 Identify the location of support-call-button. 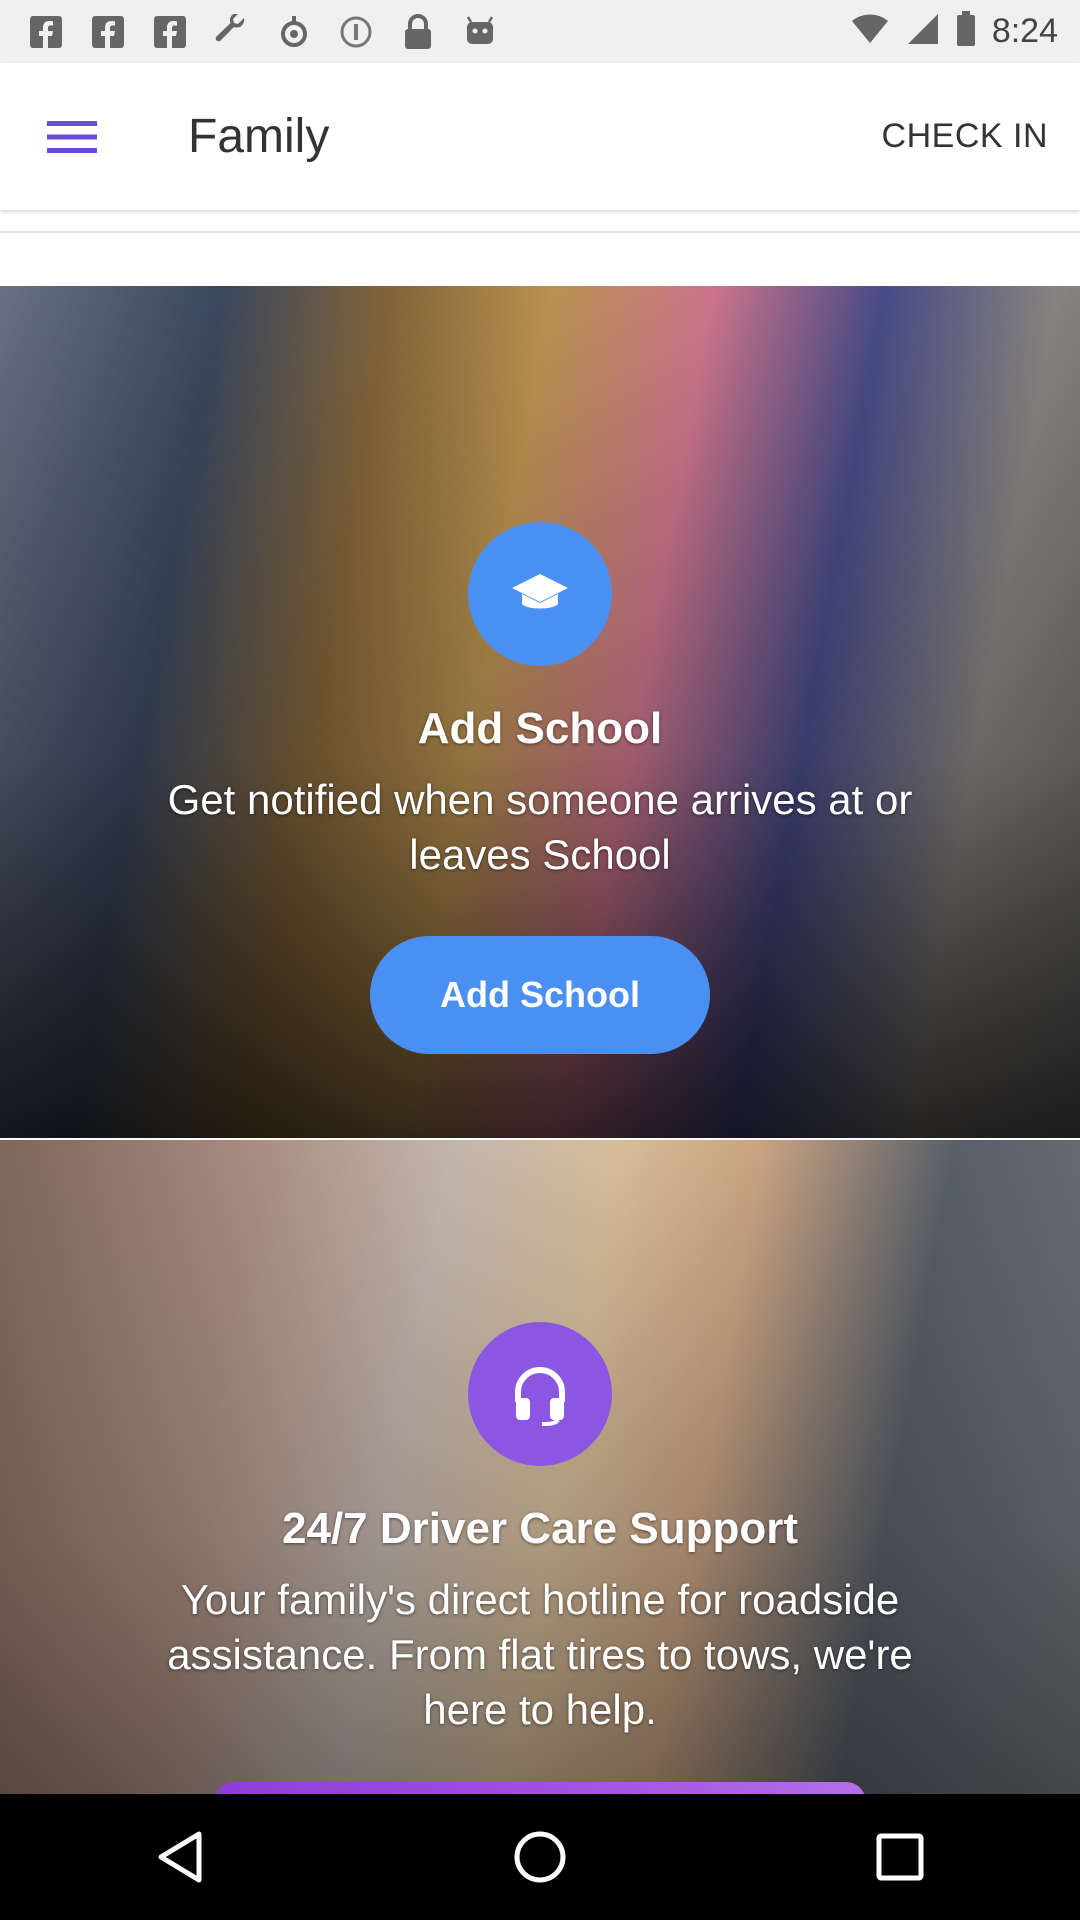
(540, 1788).